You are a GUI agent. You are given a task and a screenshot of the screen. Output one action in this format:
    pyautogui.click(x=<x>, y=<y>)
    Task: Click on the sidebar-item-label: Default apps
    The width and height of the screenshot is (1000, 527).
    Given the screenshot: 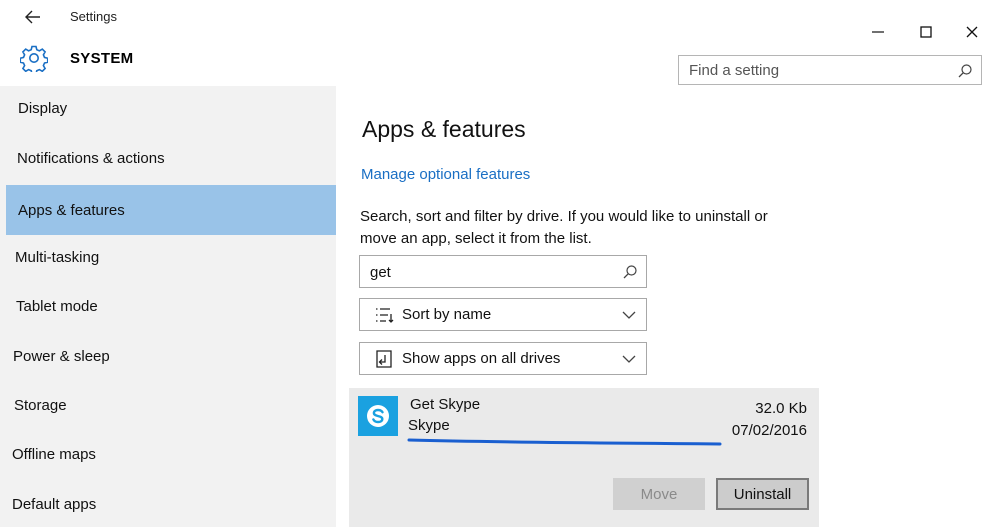 What is the action you would take?
    pyautogui.click(x=54, y=504)
    